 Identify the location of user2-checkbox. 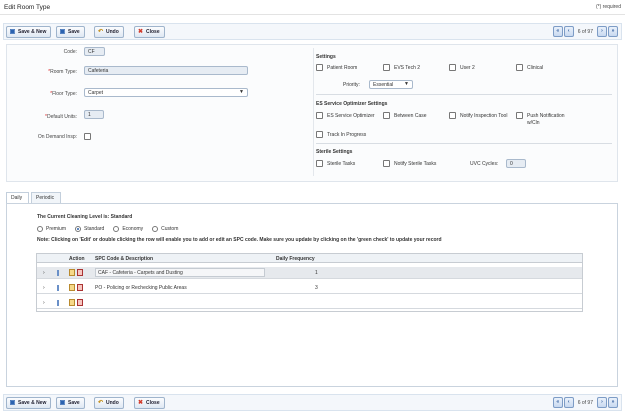
(452, 67).